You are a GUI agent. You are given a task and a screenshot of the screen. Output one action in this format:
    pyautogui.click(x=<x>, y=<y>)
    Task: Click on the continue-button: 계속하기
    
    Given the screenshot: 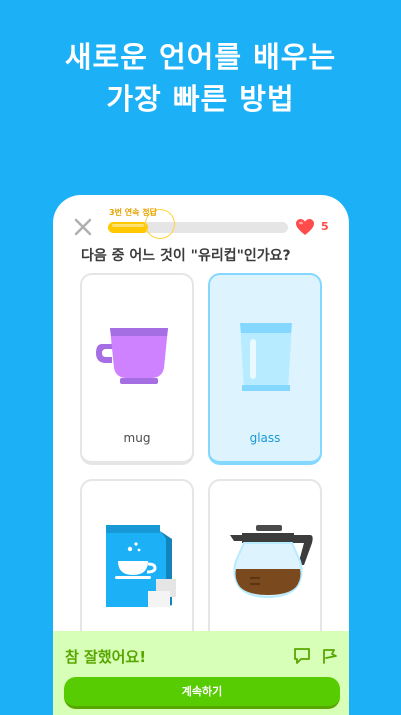 What is the action you would take?
    pyautogui.click(x=202, y=693)
    